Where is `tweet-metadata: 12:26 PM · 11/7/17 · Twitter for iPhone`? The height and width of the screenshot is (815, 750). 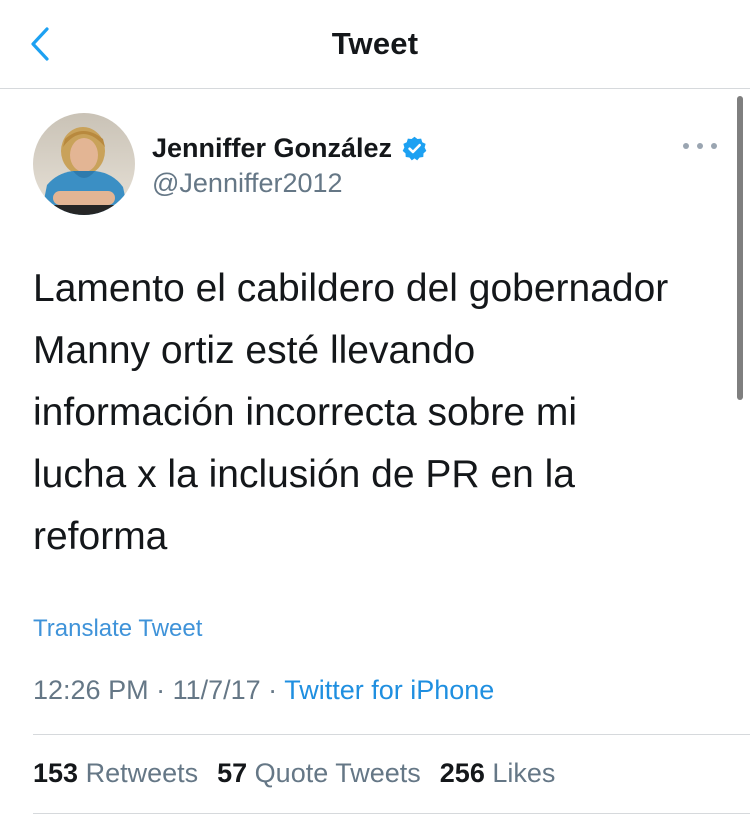
tweet-metadata: 12:26 PM · 11/7/17 · Twitter for iPhone is located at coordinates (263, 690).